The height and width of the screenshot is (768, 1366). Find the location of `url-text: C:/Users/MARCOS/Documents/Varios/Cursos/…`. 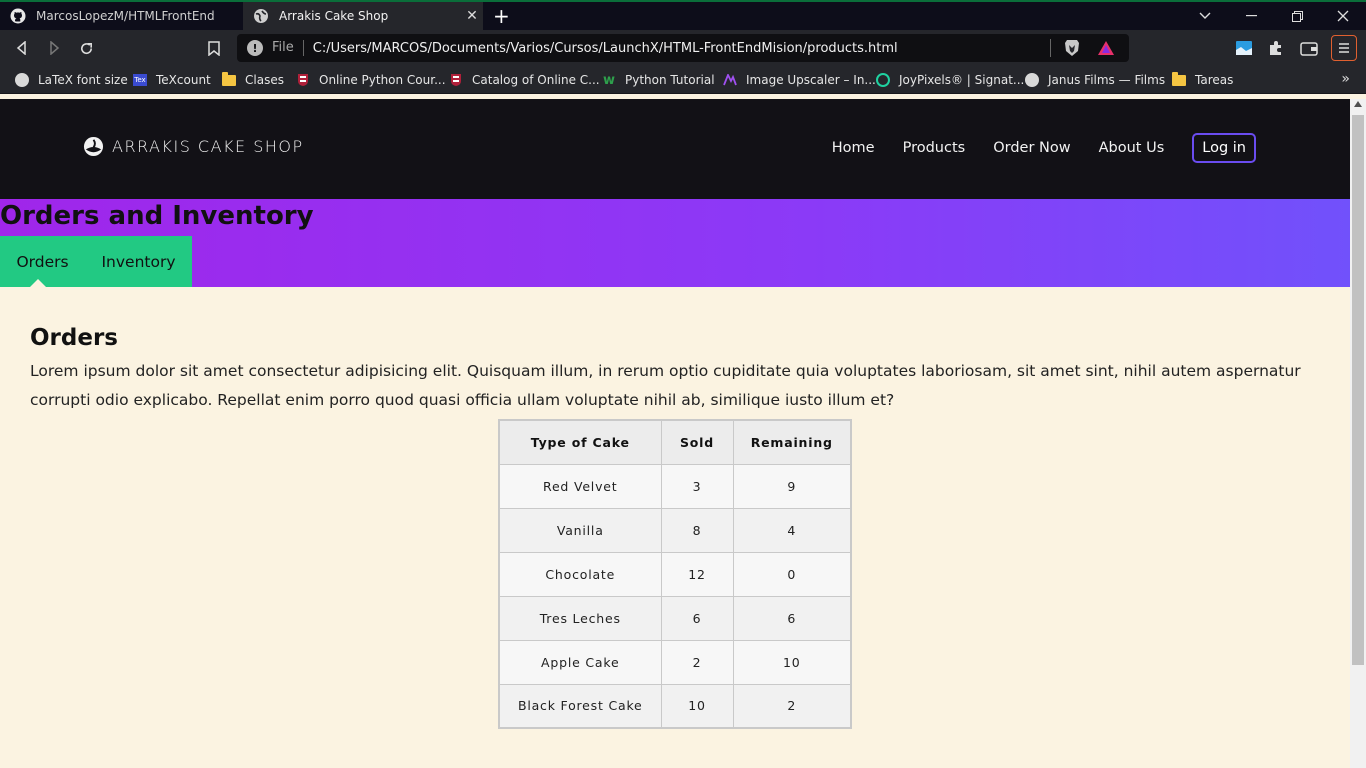

url-text: C:/Users/MARCOS/Documents/Varios/Cursos/… is located at coordinates (681, 48).